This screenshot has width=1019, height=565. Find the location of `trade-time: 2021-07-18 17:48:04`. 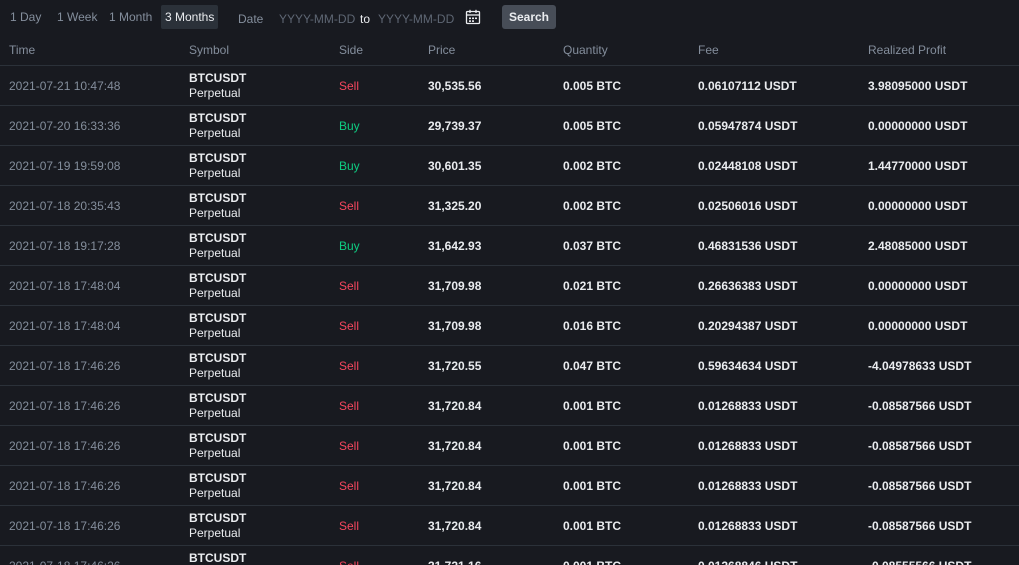

trade-time: 2021-07-18 17:48:04 is located at coordinates (65, 326).